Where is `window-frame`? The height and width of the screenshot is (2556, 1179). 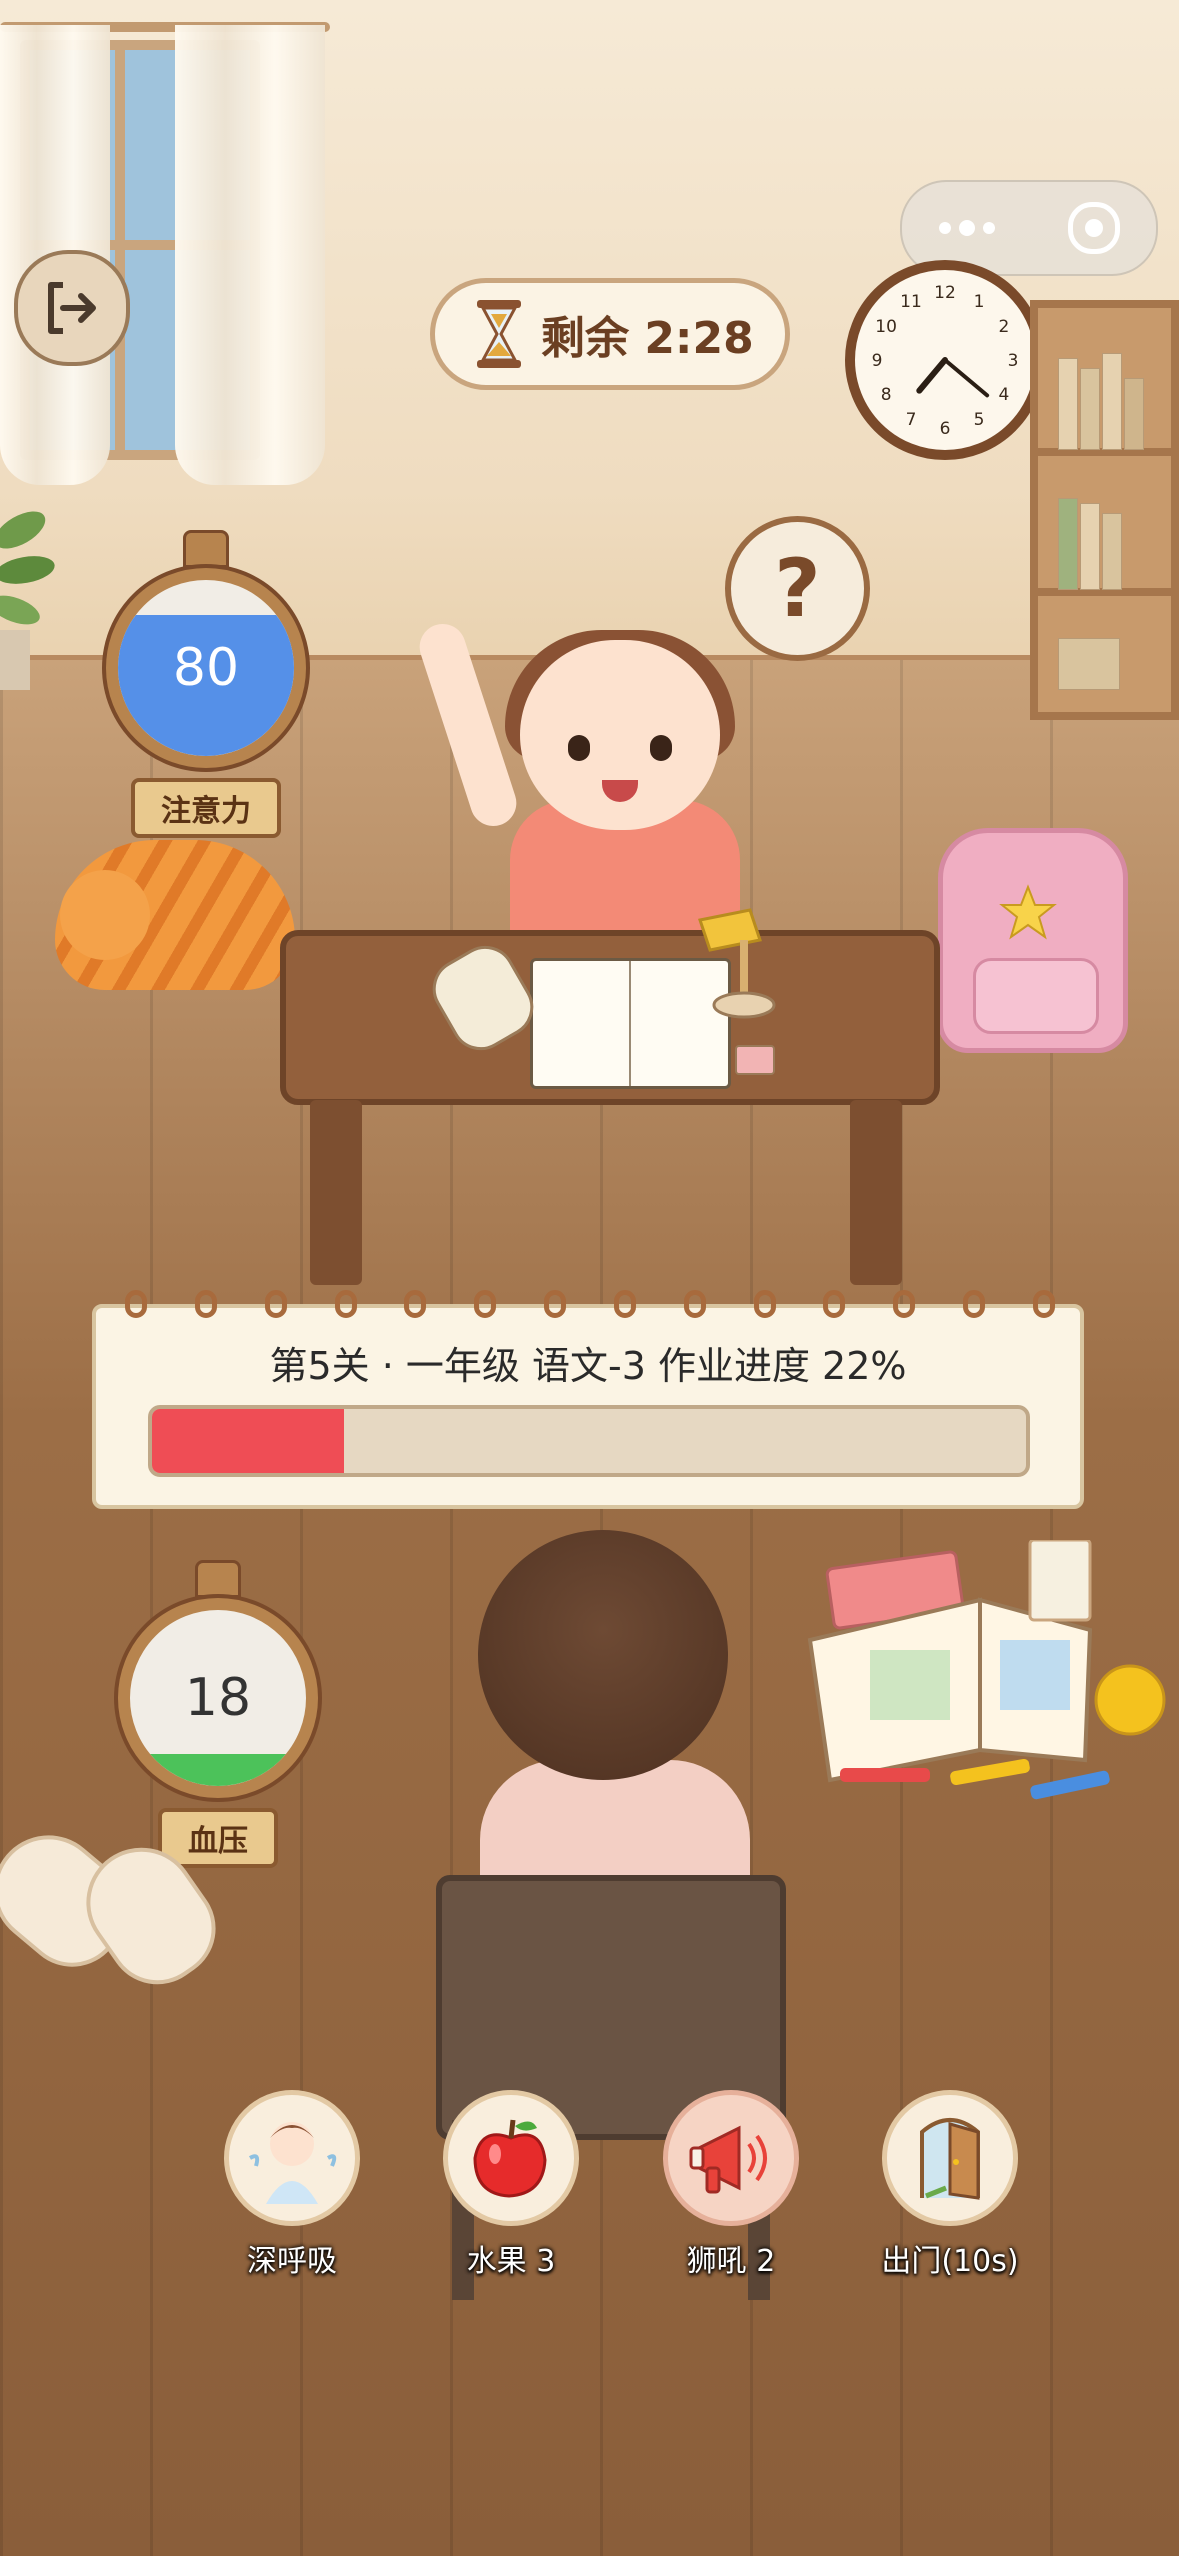
window-frame is located at coordinates (120, 250).